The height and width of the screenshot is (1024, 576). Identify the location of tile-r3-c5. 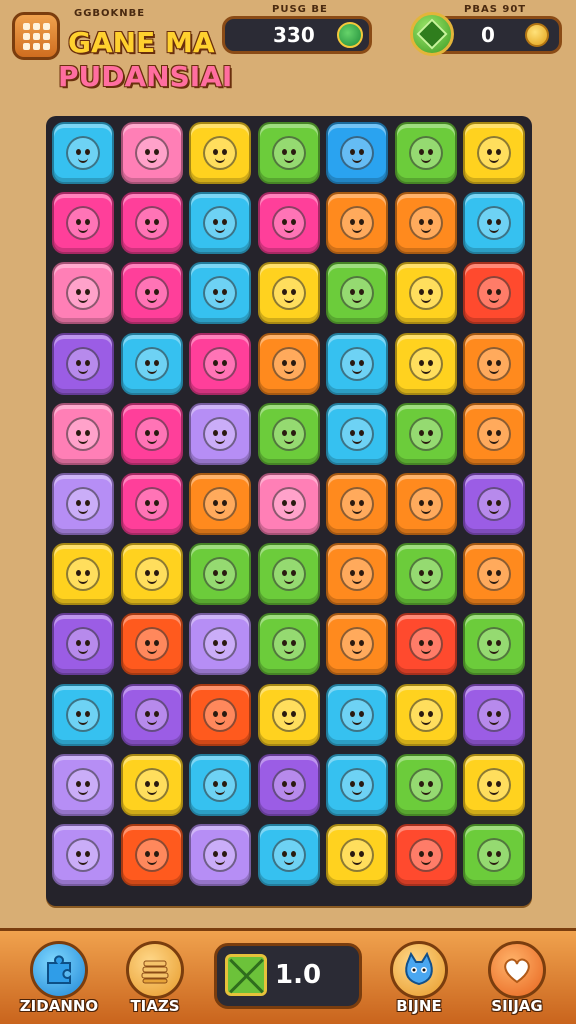
(425, 363).